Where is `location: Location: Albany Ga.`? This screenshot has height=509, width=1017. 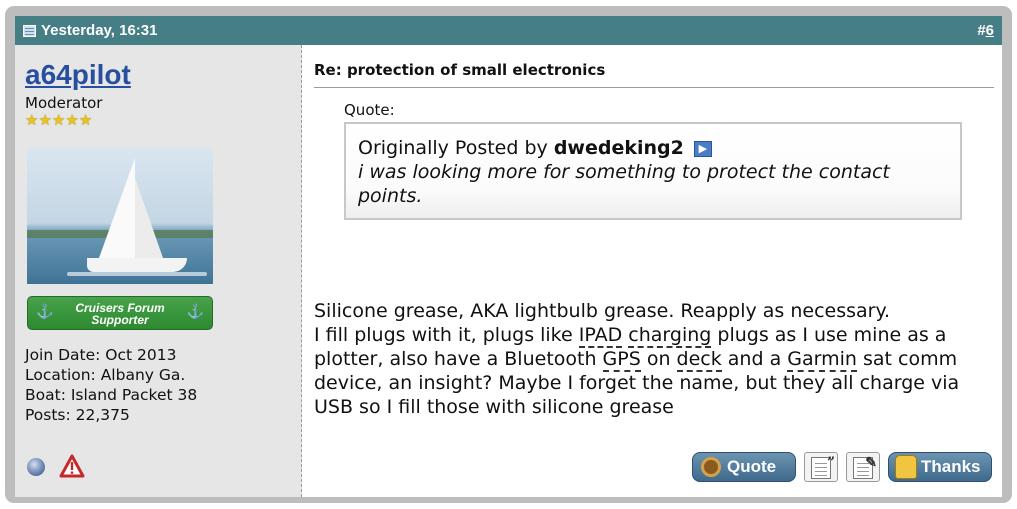
location: Location: Albany Ga. is located at coordinates (105, 375).